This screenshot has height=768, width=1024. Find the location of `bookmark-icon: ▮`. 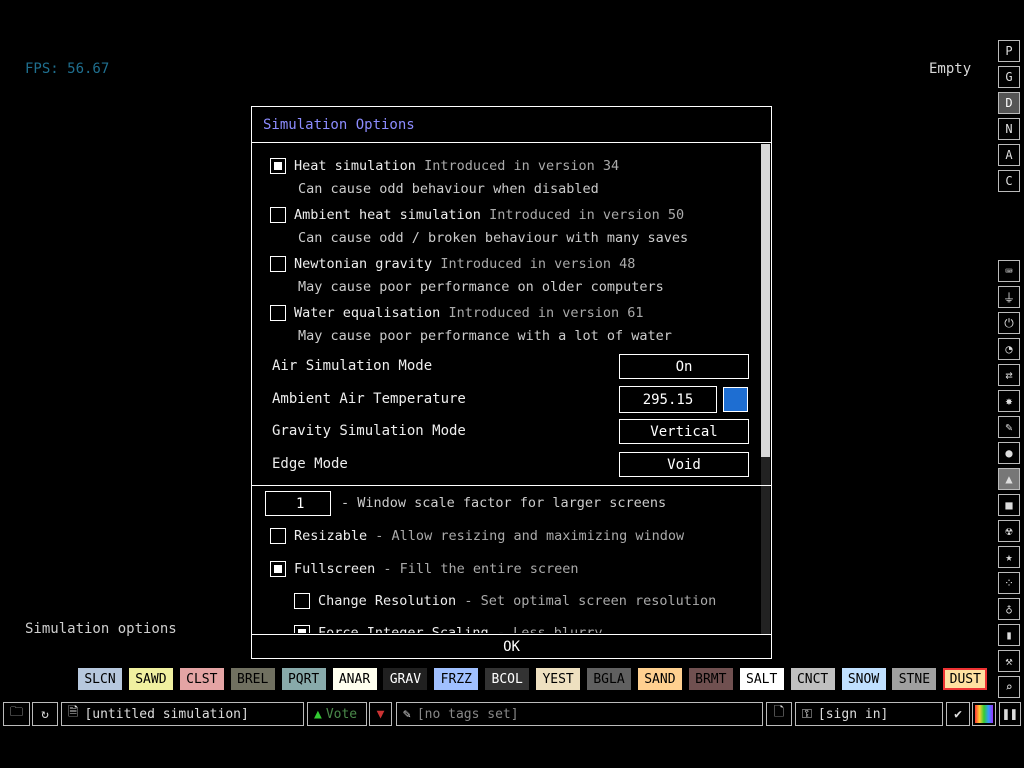

bookmark-icon: ▮ is located at coordinates (1009, 635).